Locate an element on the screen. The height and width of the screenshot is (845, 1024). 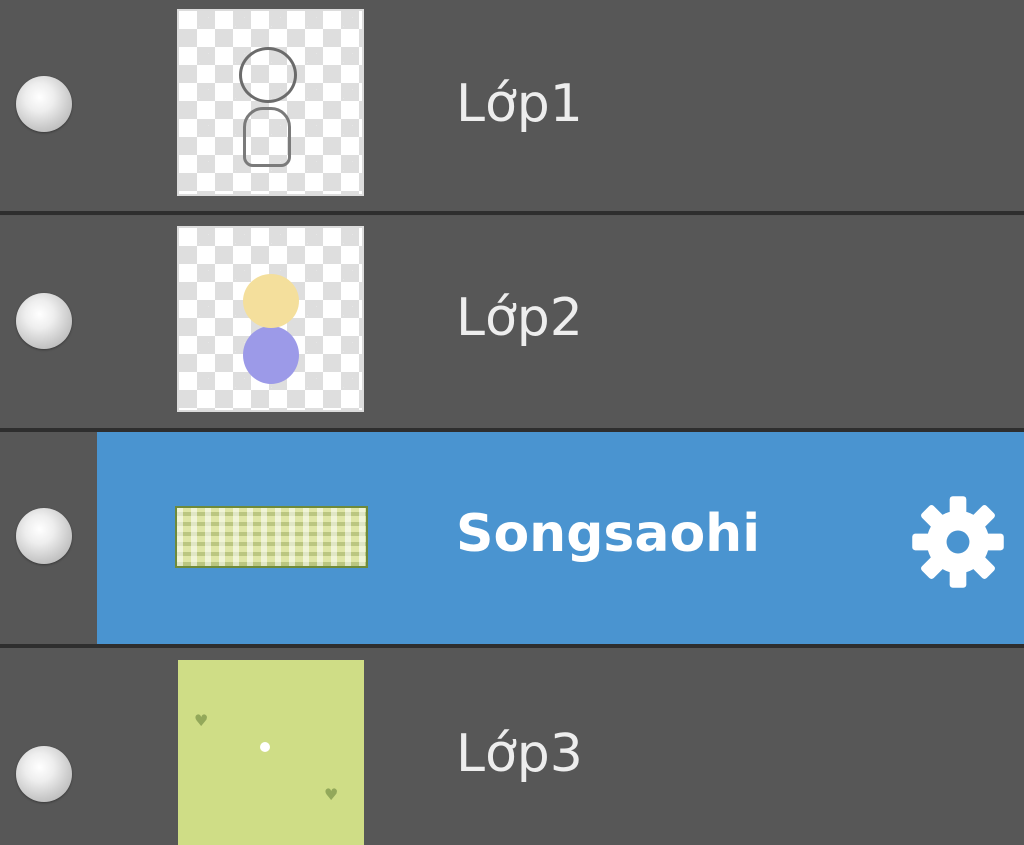
gear-icon is located at coordinates (958, 542).